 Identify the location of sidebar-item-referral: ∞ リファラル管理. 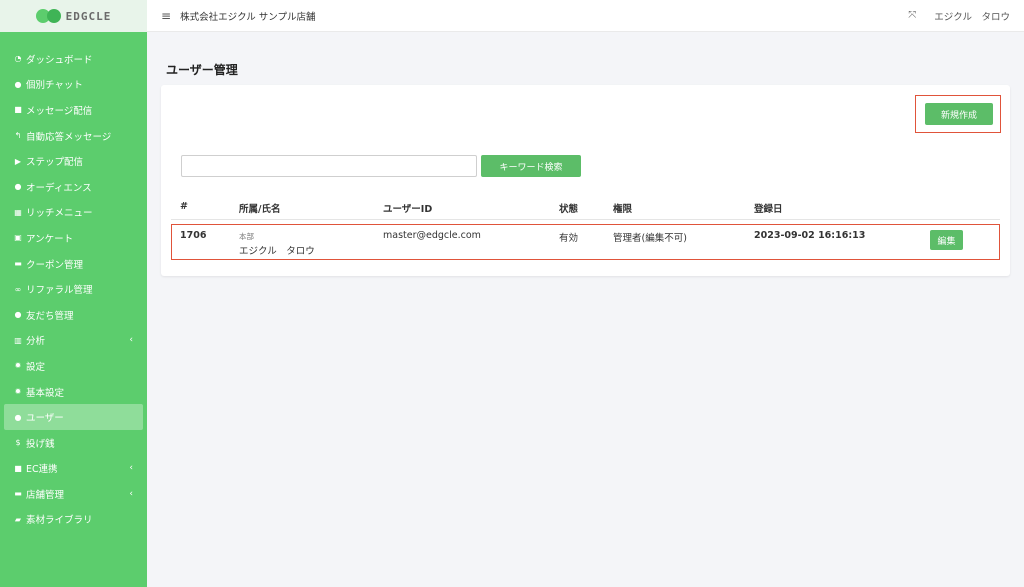
(73, 289).